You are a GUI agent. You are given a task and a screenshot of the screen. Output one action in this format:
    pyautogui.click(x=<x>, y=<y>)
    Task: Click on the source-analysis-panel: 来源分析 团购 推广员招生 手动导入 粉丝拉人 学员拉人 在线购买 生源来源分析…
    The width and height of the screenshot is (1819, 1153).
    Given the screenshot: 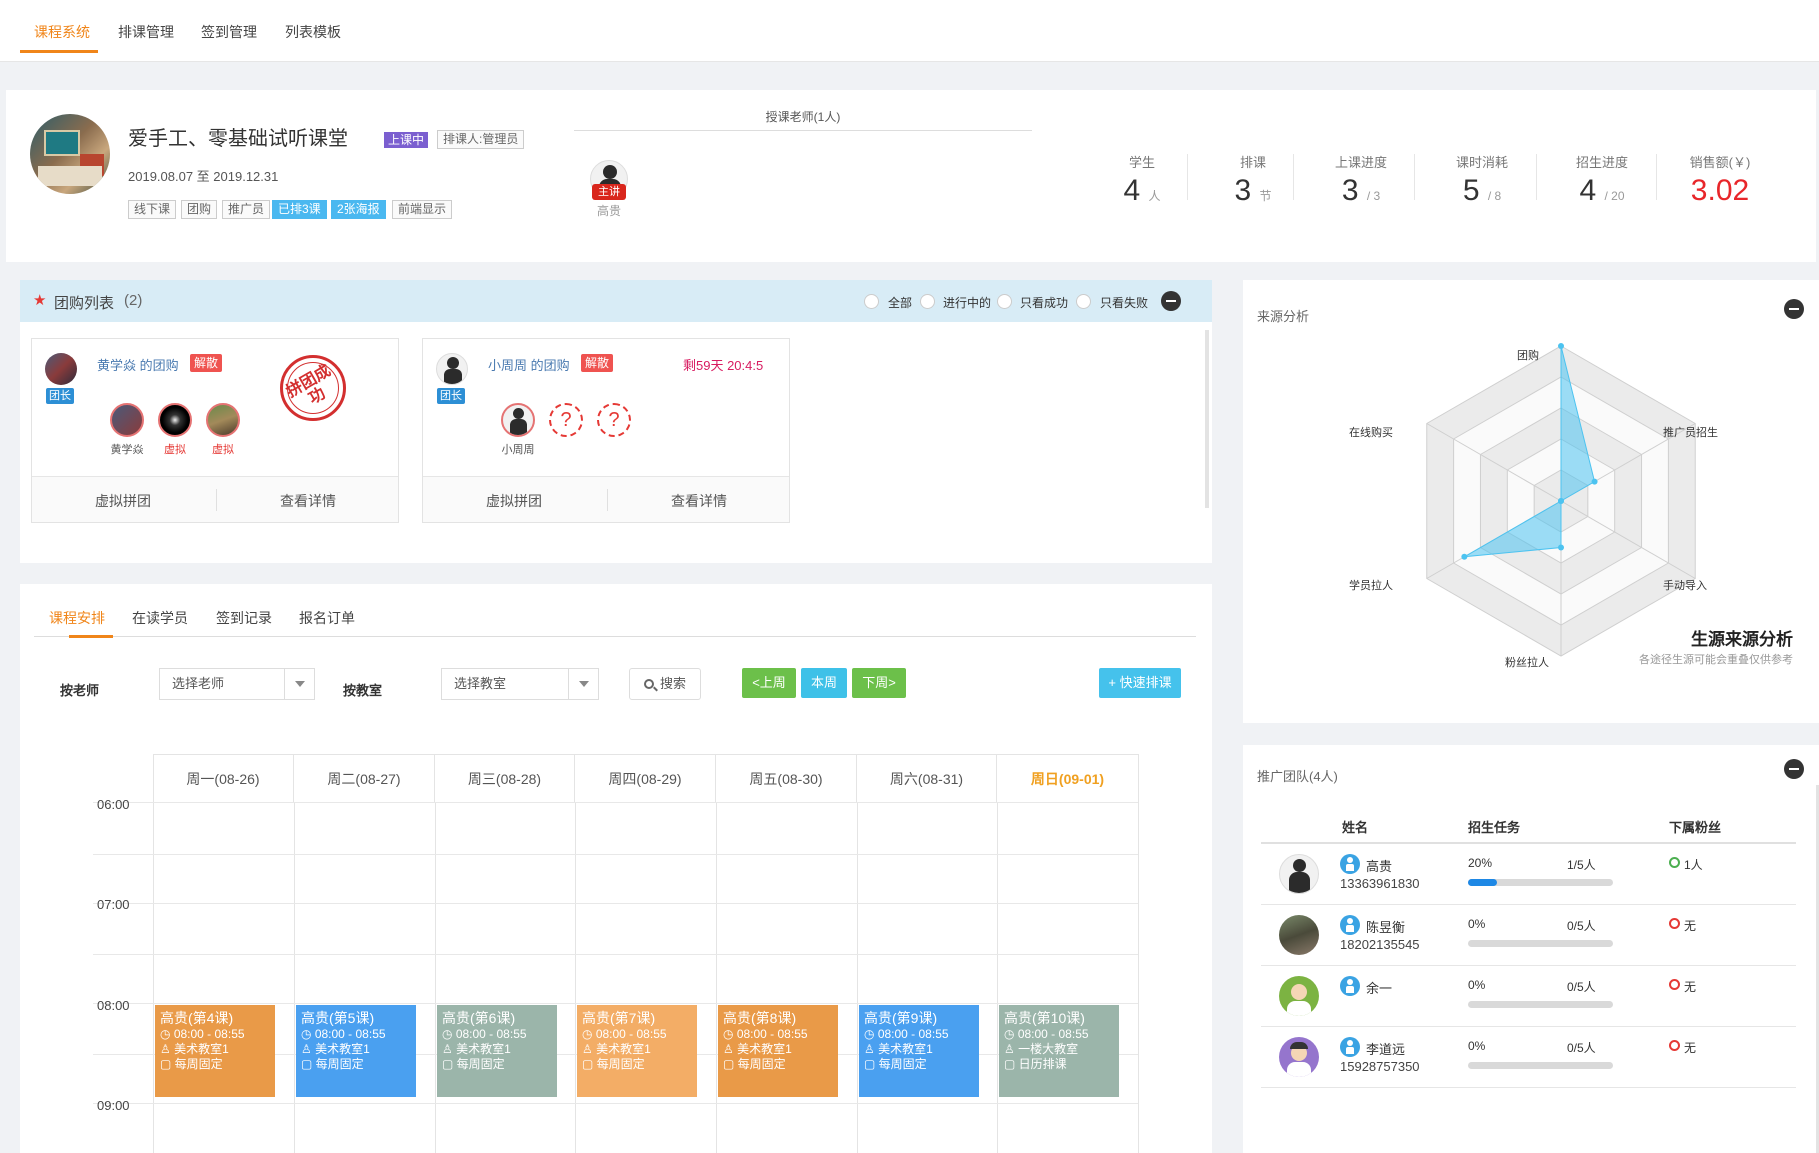 What is the action you would take?
    pyautogui.click(x=1531, y=501)
    